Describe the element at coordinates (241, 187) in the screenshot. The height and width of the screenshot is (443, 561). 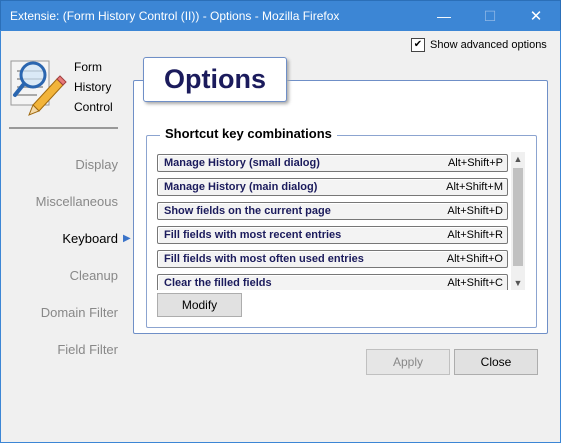
I see `shortcut-label: Manage History (main dialog)` at that location.